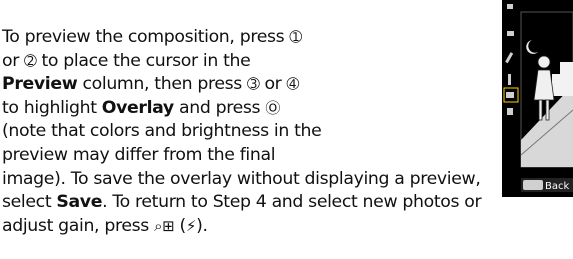 This screenshot has height=259, width=573. I want to click on text-line-3: Preview column, then press ➂ or ➃, so click(191, 85).